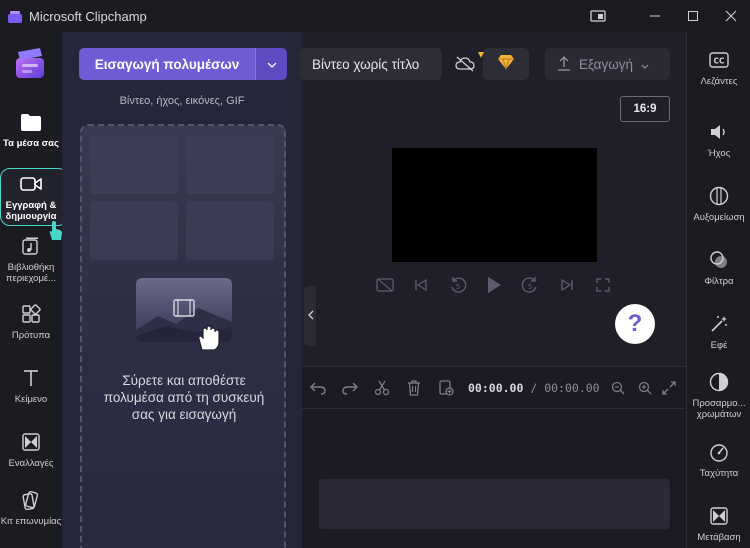 The height and width of the screenshot is (548, 750). I want to click on current-time: 00:00.00, so click(496, 387).